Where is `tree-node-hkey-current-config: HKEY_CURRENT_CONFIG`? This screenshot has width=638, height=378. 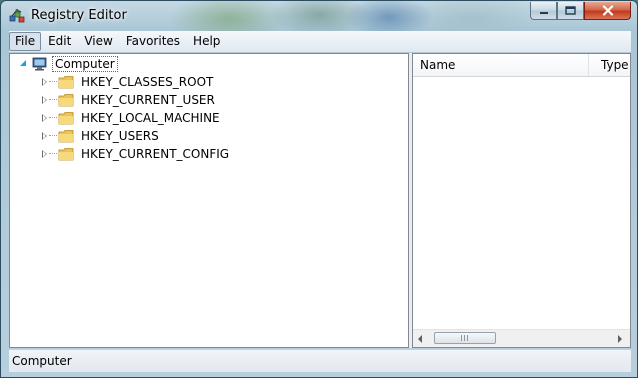 tree-node-hkey-current-config: HKEY_CURRENT_CONFIG is located at coordinates (134, 154).